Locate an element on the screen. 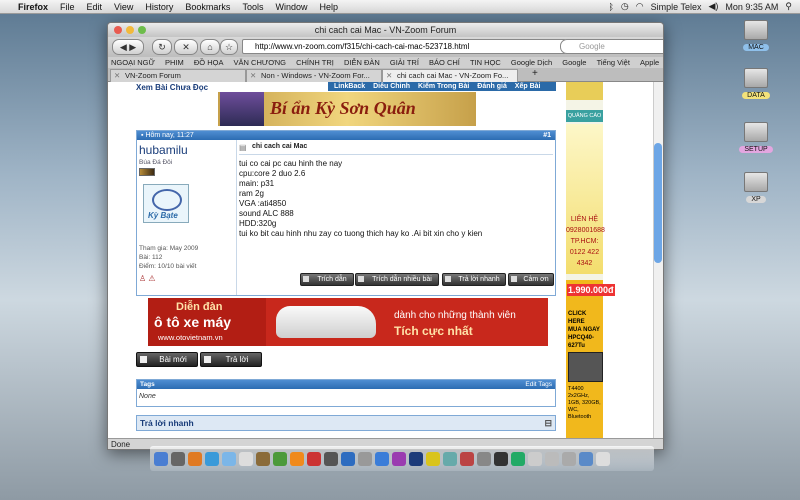  menu-clock: Mon 9:35 AM is located at coordinates (751, 7).